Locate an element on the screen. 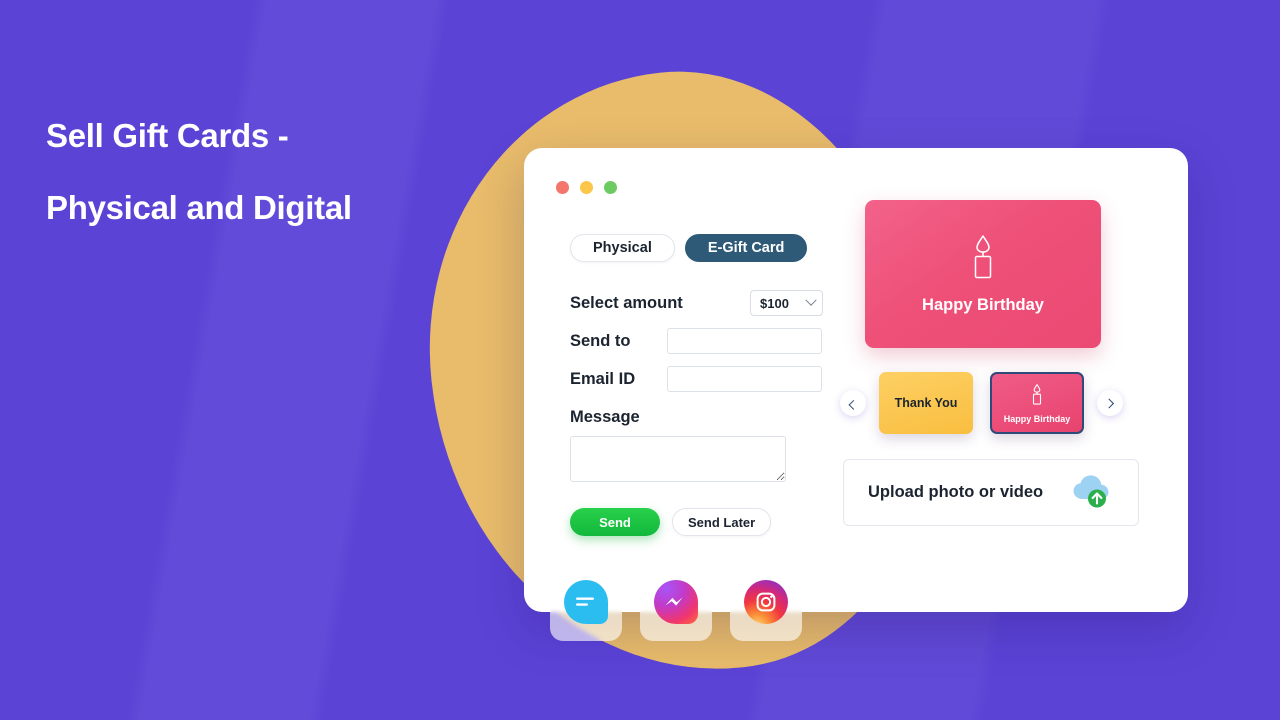  thumbnail-thank-you: Thank You is located at coordinates (926, 403).